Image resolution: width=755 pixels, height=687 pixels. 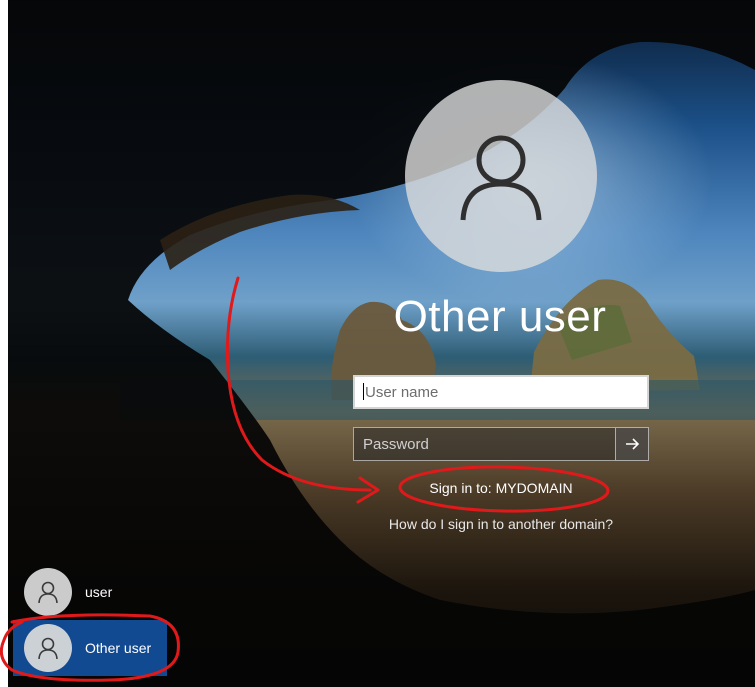 I want to click on signin-domain-label: Sign in to: MYDOMAIN, so click(x=501, y=488).